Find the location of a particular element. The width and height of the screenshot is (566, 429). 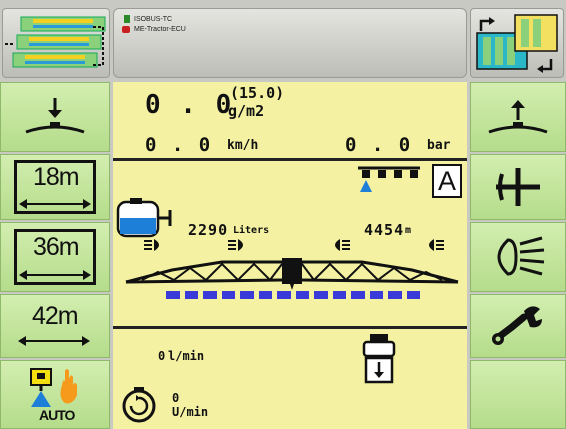

boom-up-icon is located at coordinates (518, 117).